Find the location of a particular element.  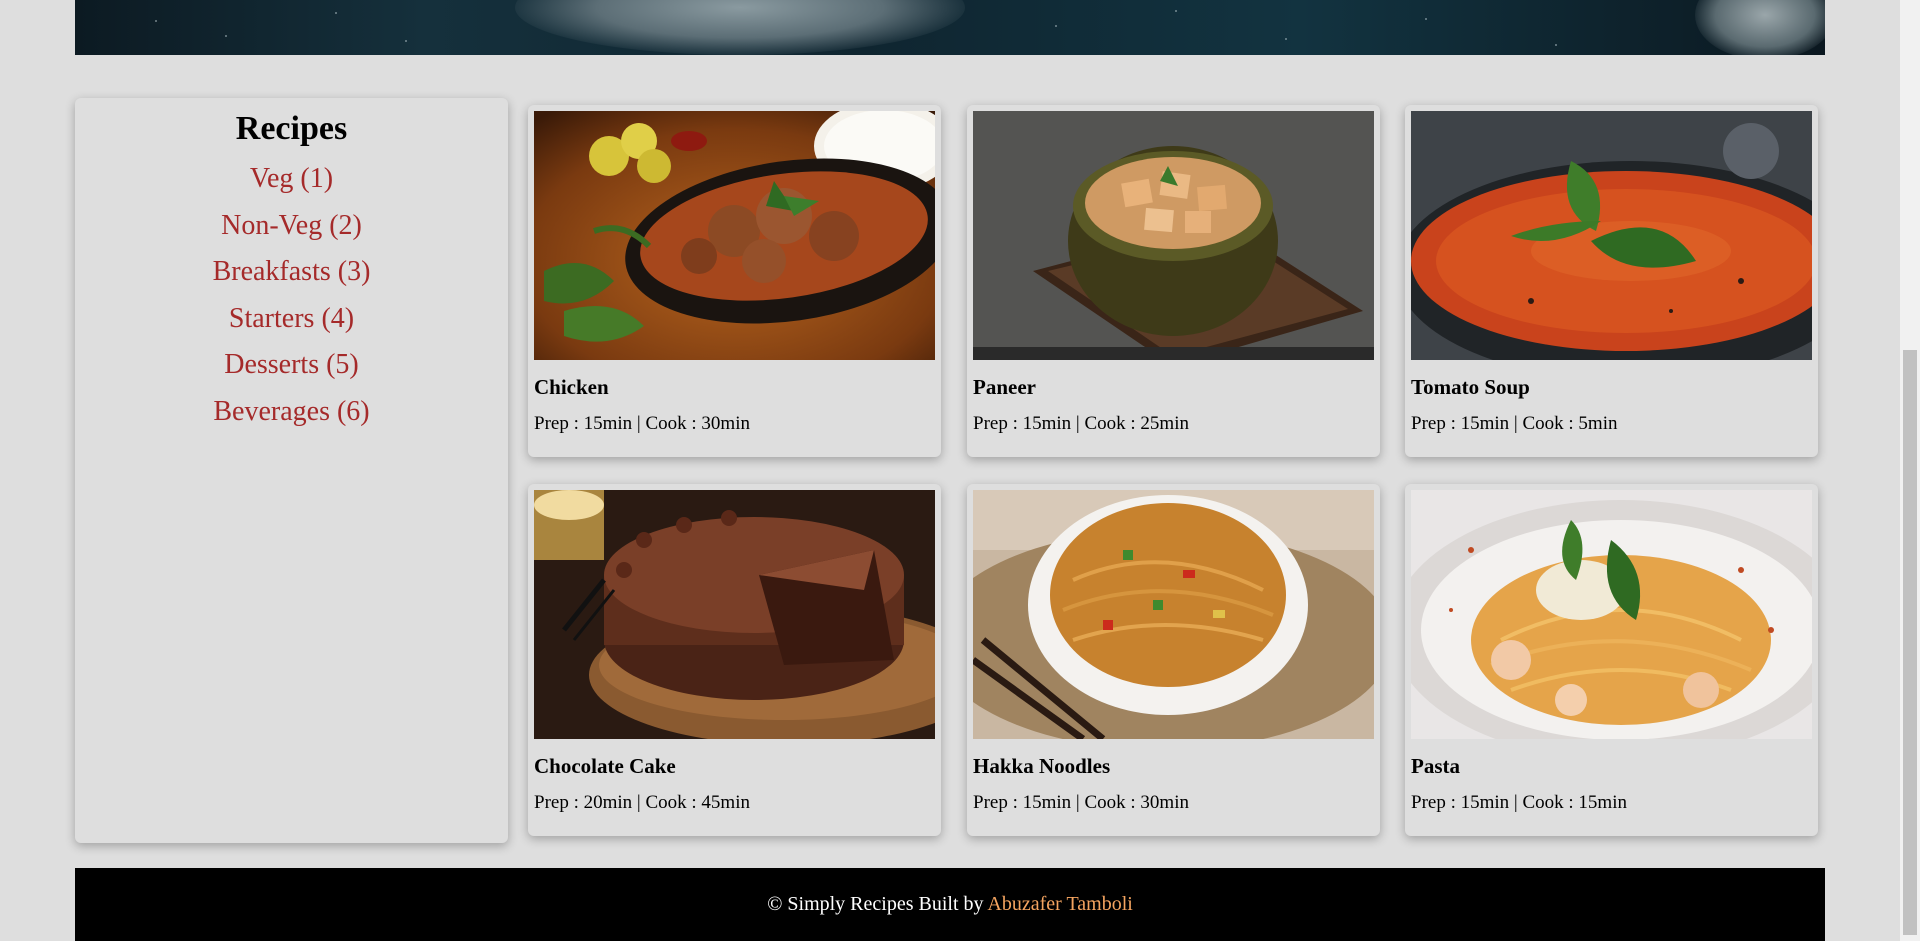

category-link-veg: Veg (1) is located at coordinates (291, 179).